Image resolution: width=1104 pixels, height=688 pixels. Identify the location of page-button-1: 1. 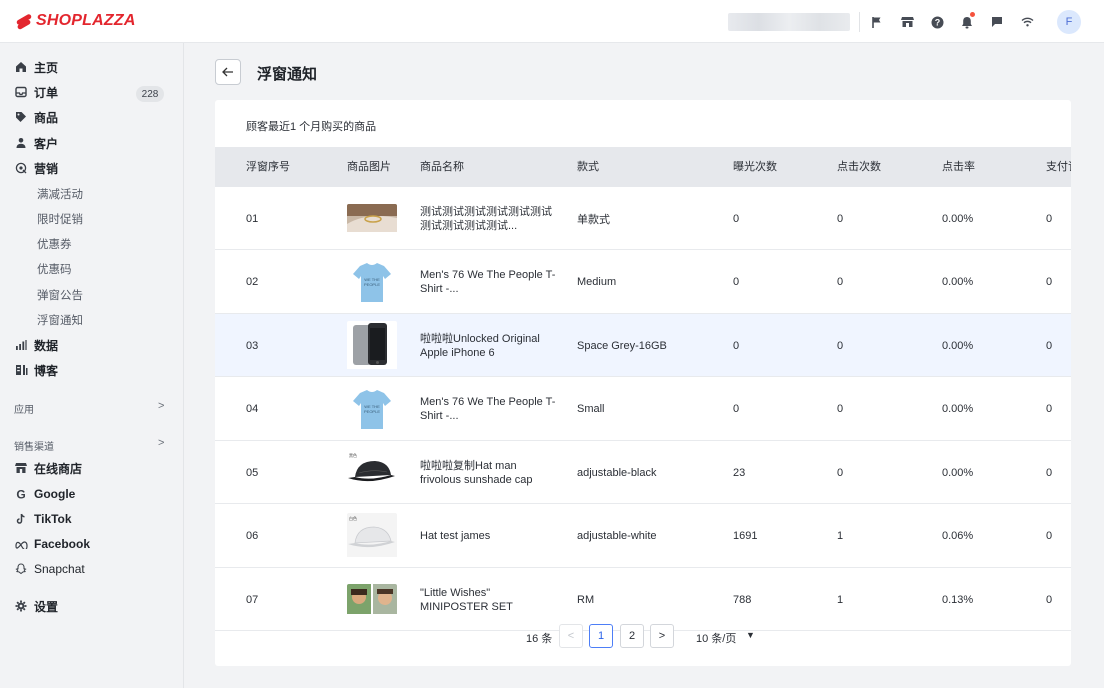
(601, 636).